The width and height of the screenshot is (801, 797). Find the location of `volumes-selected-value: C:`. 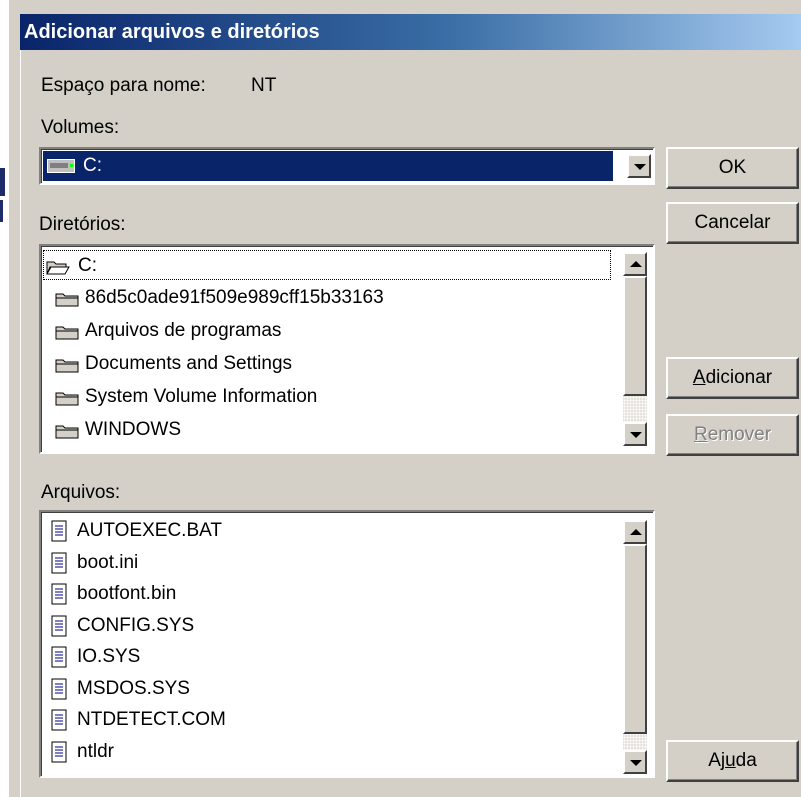

volumes-selected-value: C: is located at coordinates (92, 165).